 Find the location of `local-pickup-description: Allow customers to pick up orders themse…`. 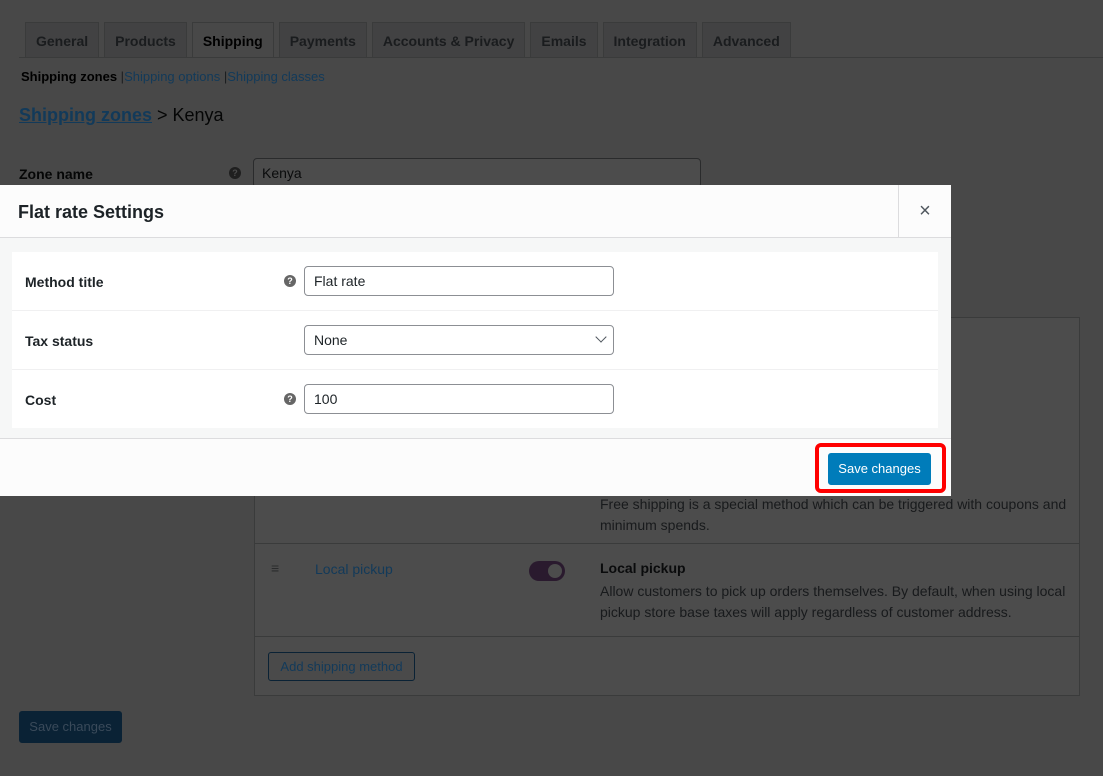

local-pickup-description: Allow customers to pick up orders themse… is located at coordinates (833, 601).